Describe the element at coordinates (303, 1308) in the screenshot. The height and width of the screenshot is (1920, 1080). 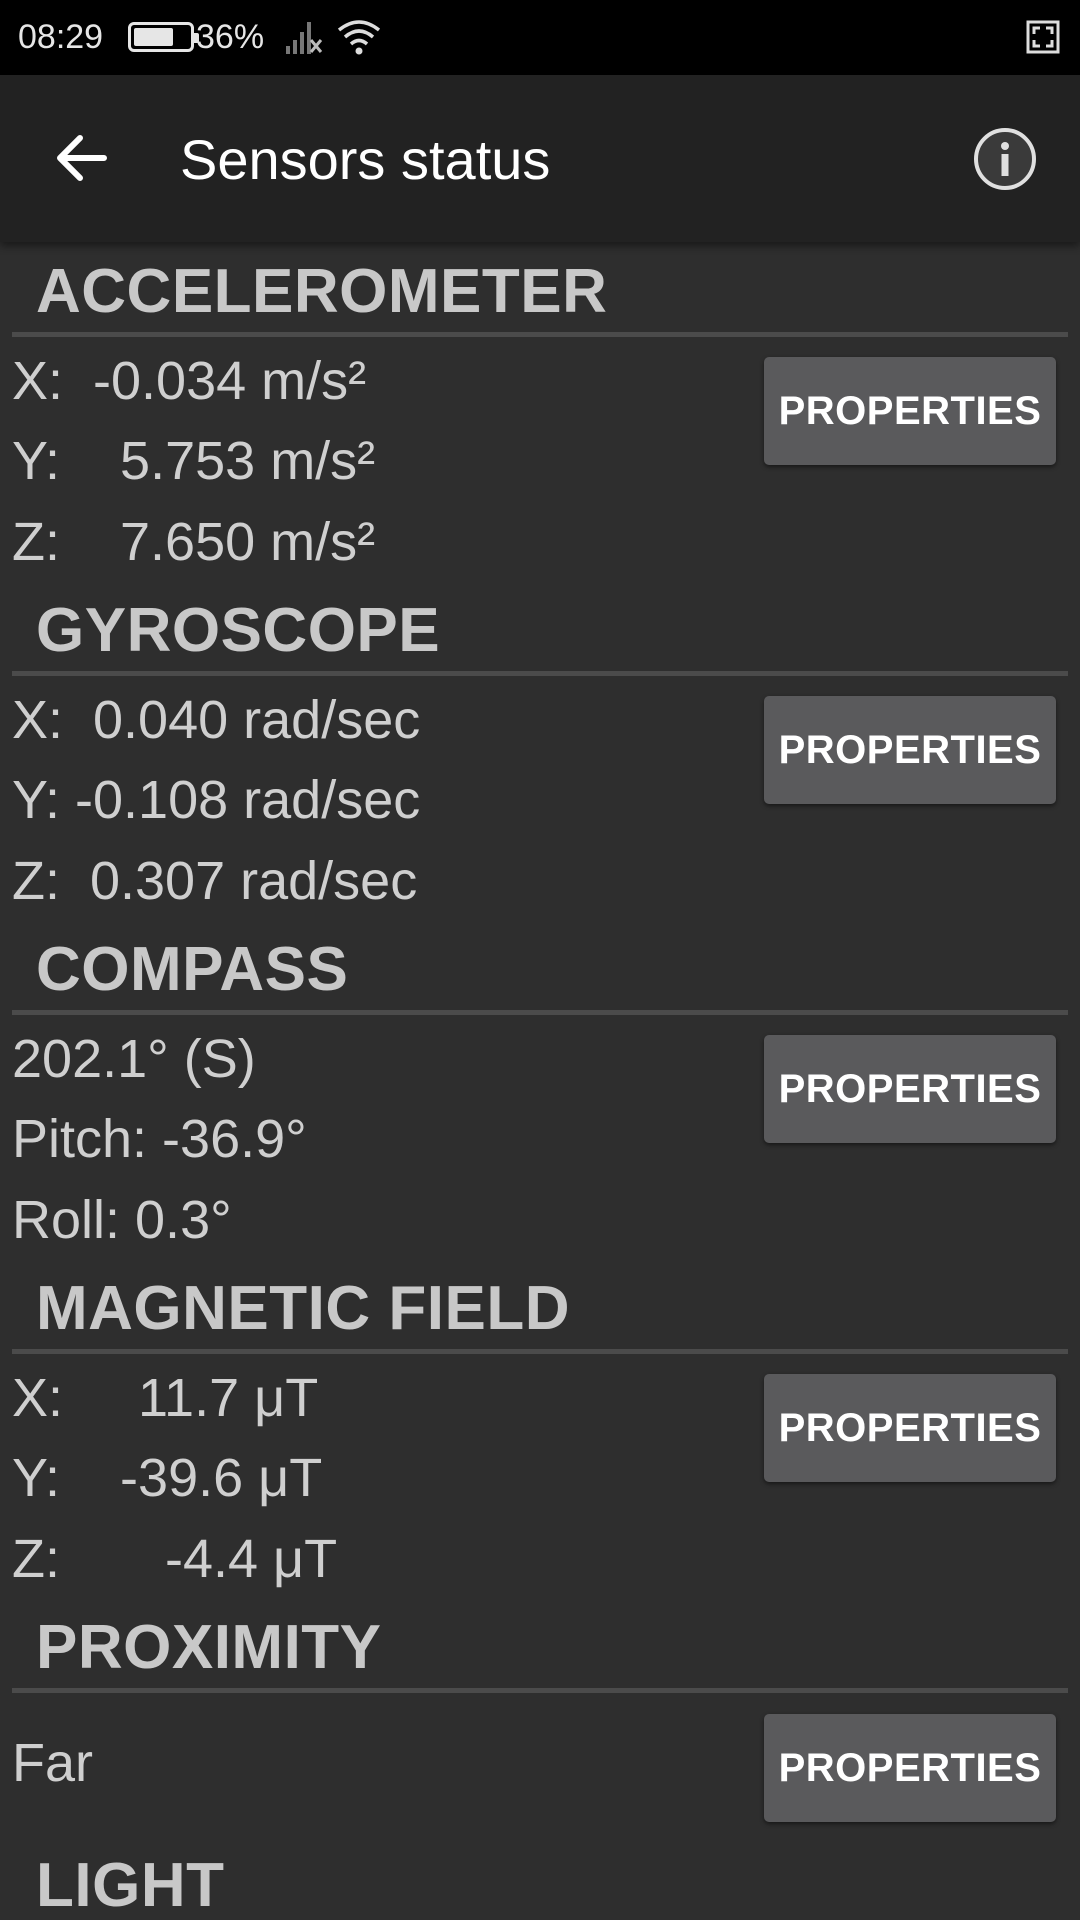
I see `section-title: MAGNETIC FIELD` at that location.